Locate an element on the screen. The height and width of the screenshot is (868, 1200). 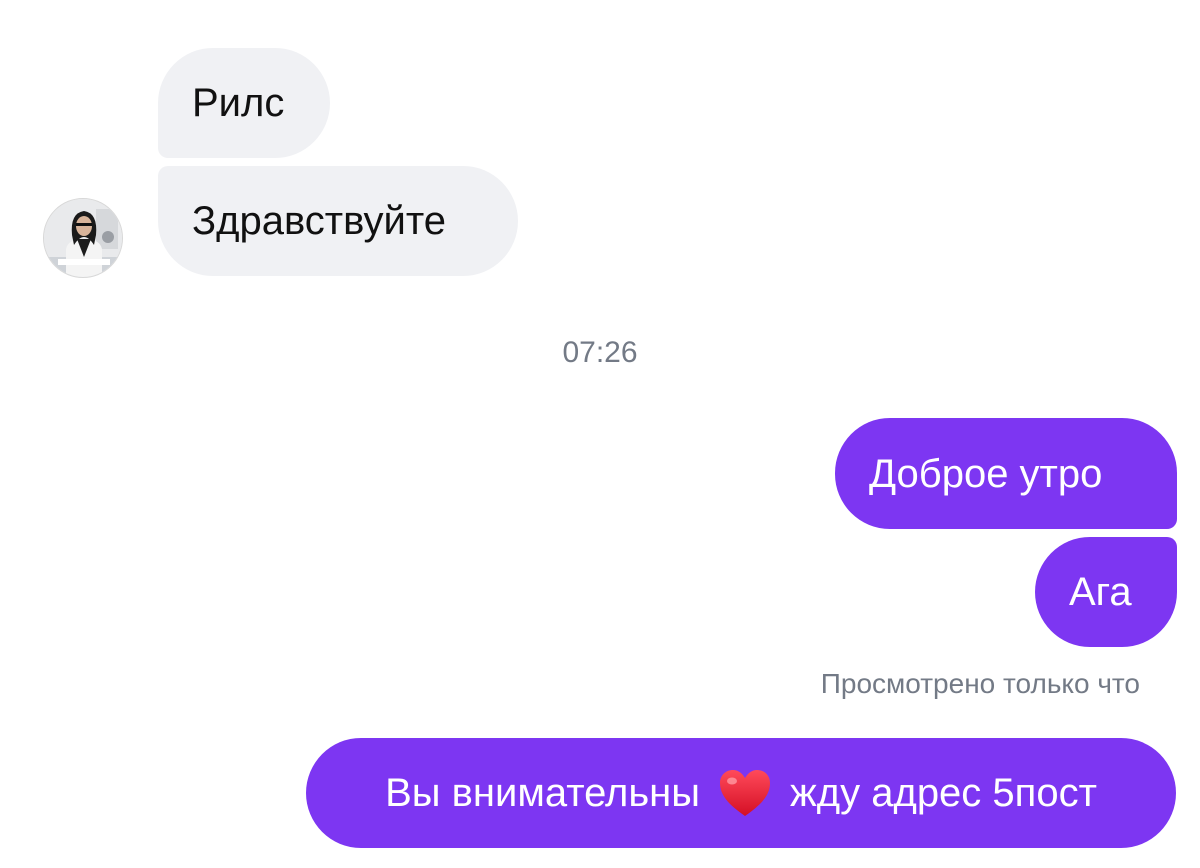
message-timestamp: 07:26 is located at coordinates (600, 352).